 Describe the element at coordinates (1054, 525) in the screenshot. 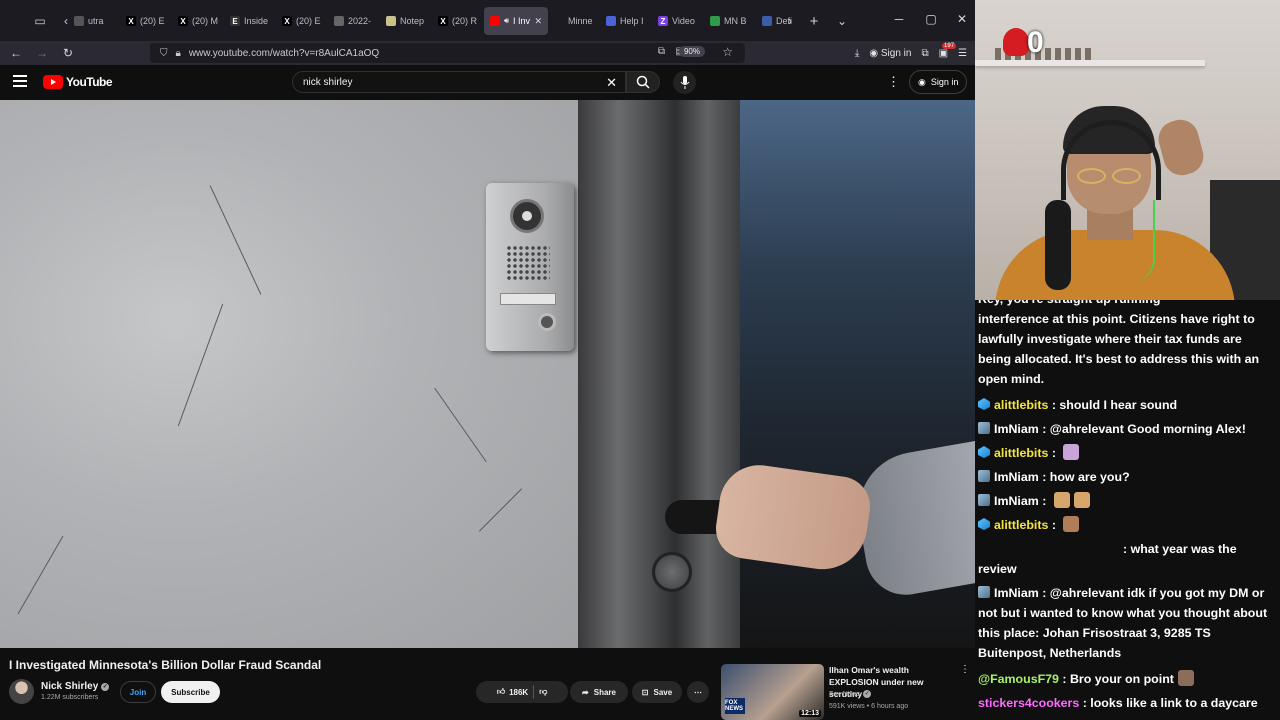

I see `chat-text: :` at that location.